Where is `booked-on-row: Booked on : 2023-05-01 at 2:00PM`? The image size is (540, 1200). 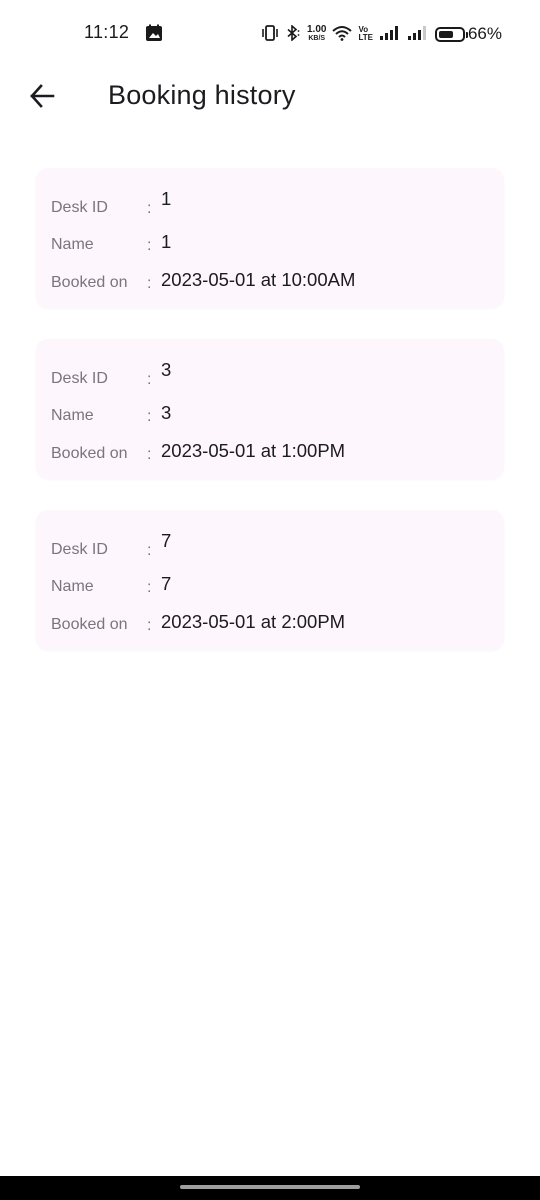
booked-on-row: Booked on : 2023-05-01 at 2:00PM is located at coordinates (277, 622).